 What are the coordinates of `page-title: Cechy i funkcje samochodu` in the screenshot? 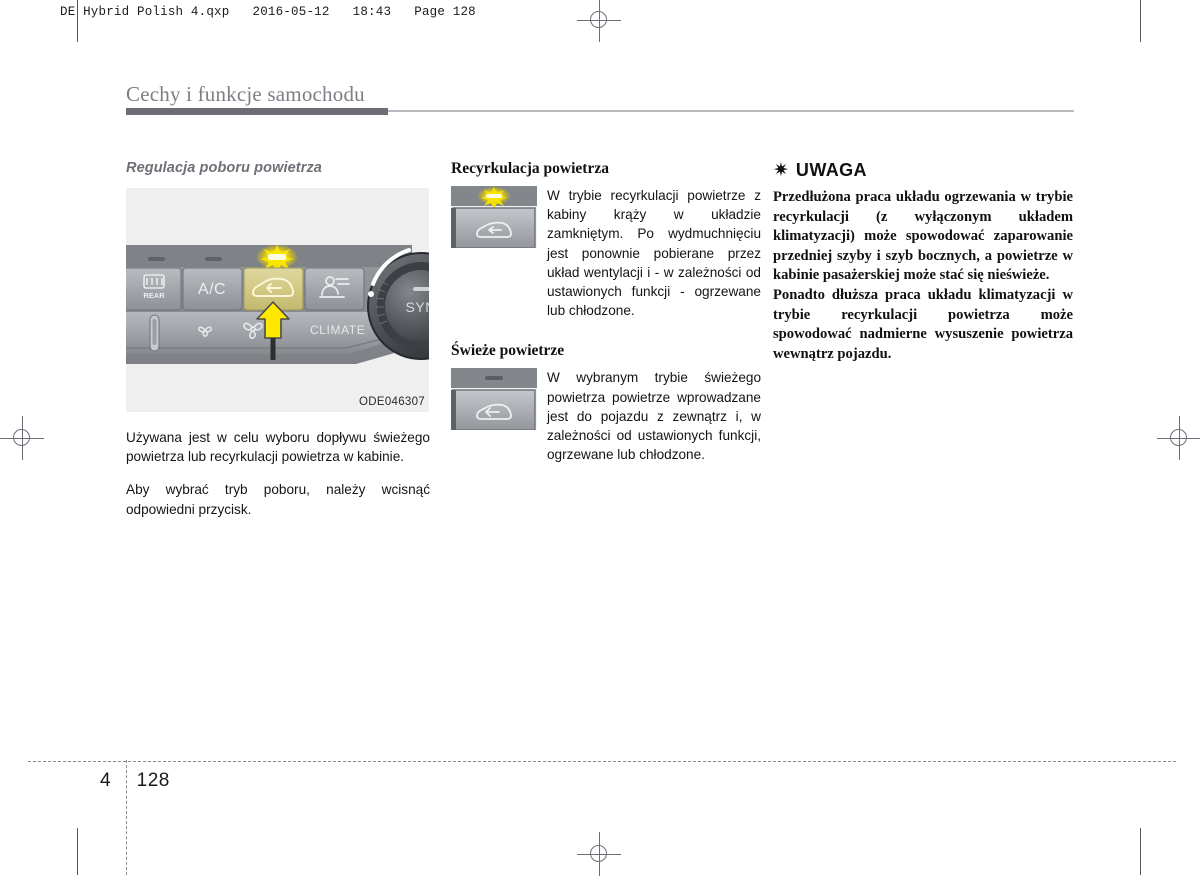 It's located at (245, 94).